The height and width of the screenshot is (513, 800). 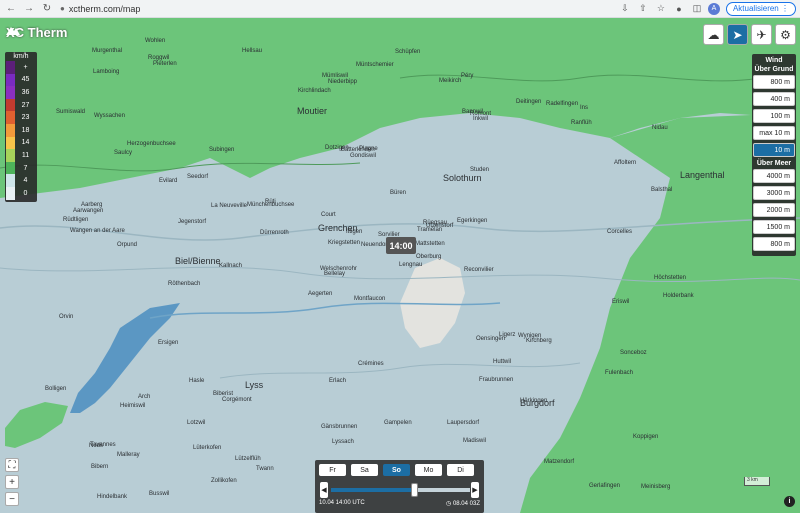 I want to click on day-tab: Mo, so click(x=428, y=470).